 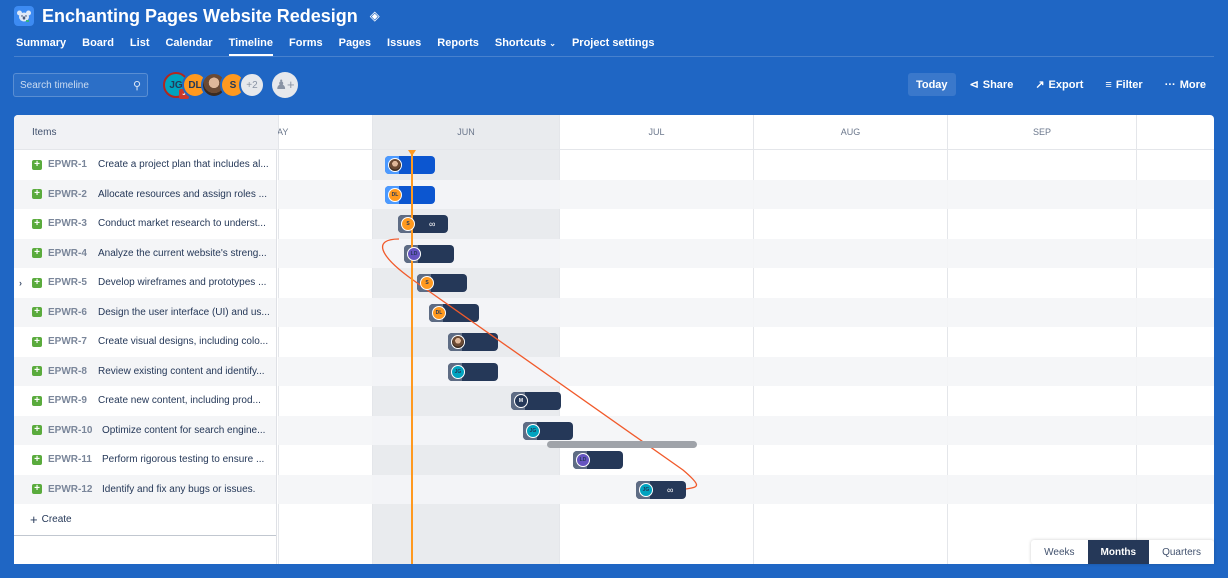 What do you see at coordinates (613, 44) in the screenshot?
I see `tab-project-settings: Project settings` at bounding box center [613, 44].